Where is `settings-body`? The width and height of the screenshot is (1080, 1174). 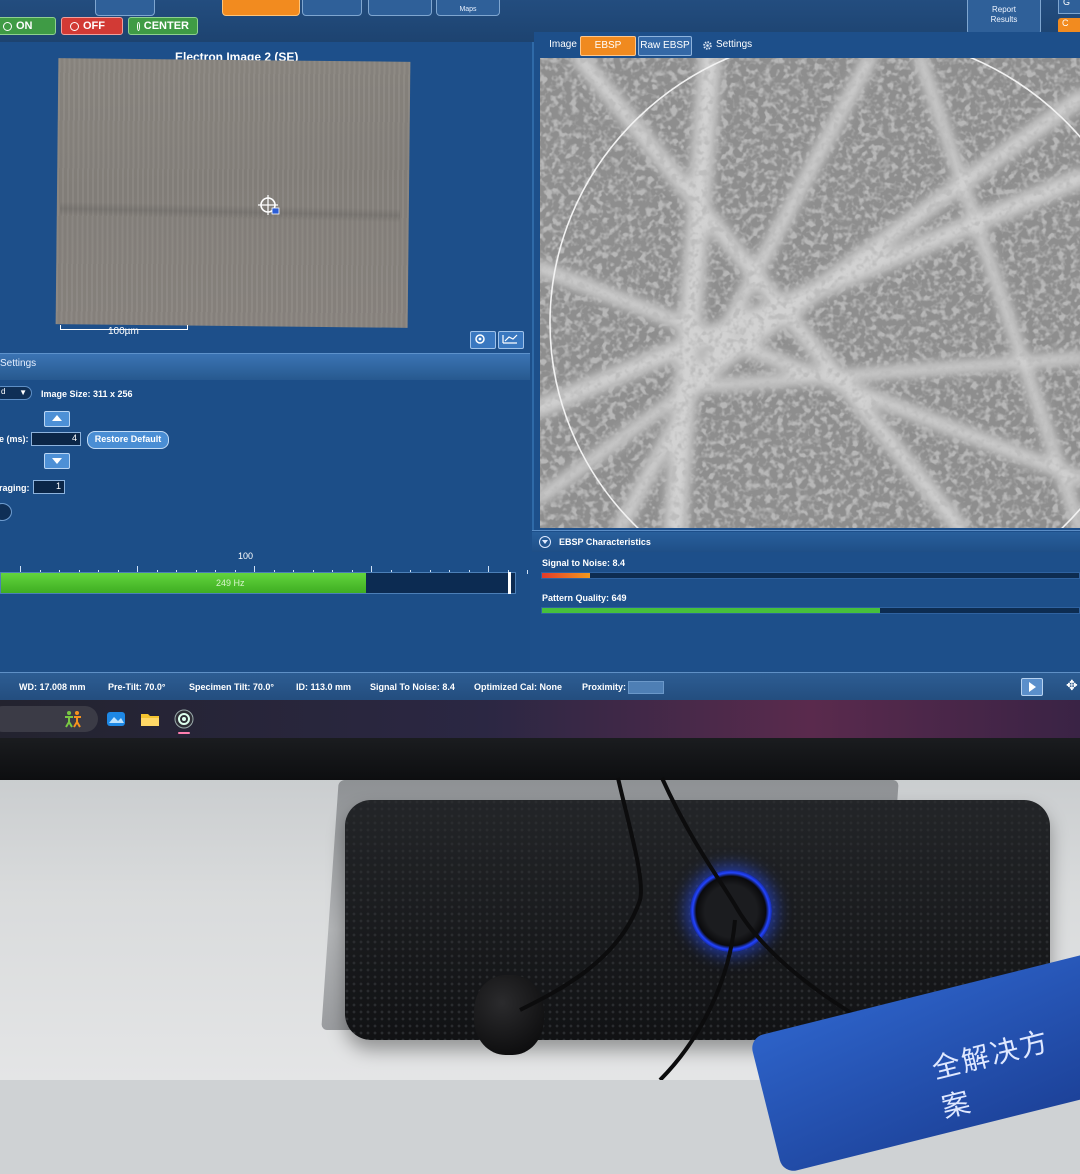
settings-body is located at coordinates (265, 525).